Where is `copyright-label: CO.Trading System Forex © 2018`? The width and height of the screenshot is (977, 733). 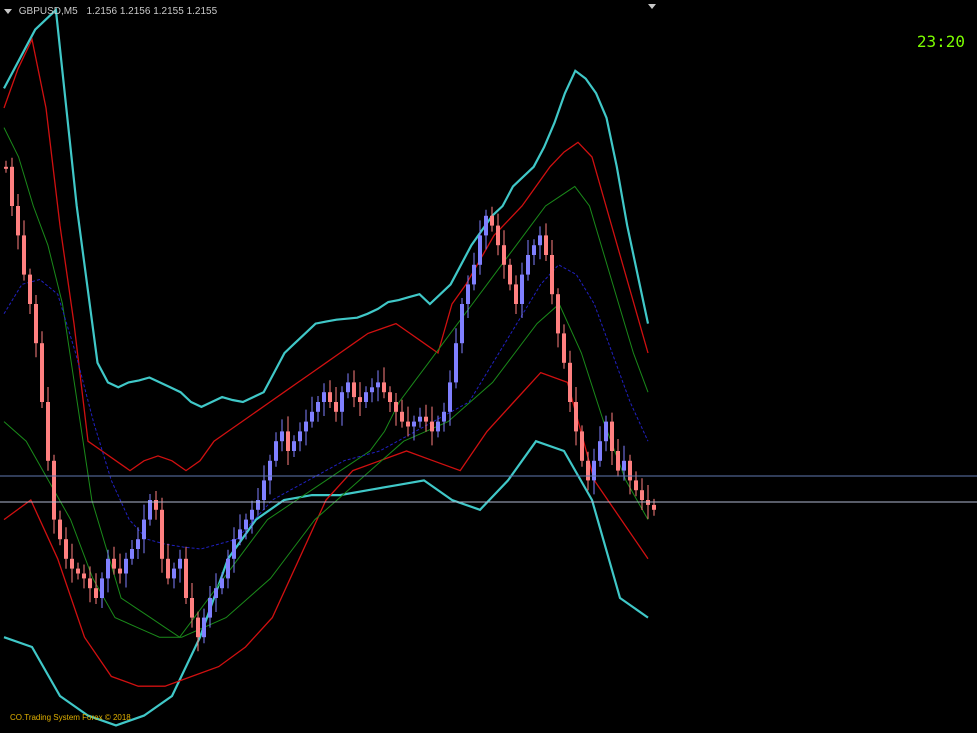 copyright-label: CO.Trading System Forex © 2018 is located at coordinates (70, 717).